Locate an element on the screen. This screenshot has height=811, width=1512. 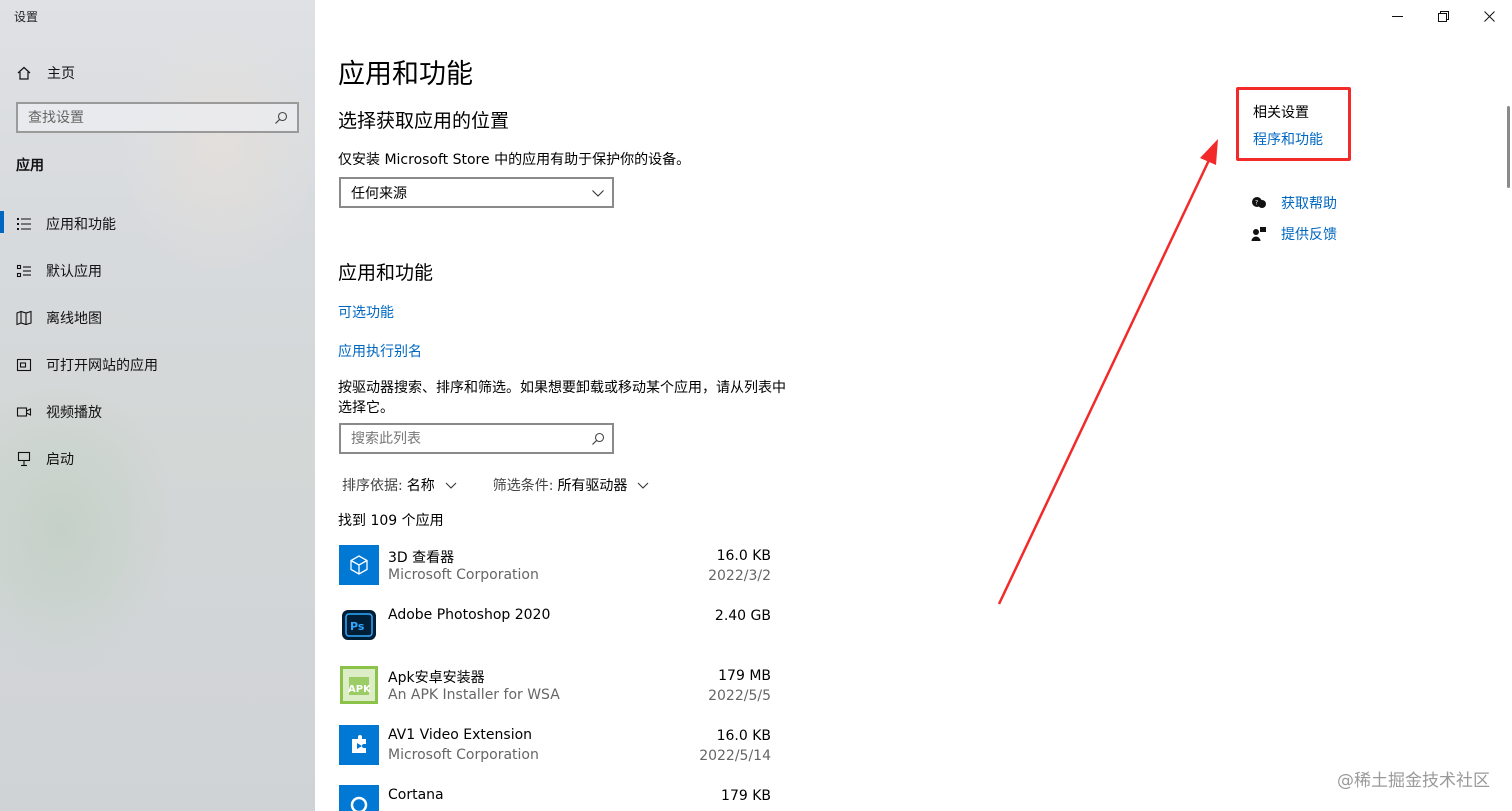
sort-dropdown: 排序依据: 名称 is located at coordinates (400, 485).